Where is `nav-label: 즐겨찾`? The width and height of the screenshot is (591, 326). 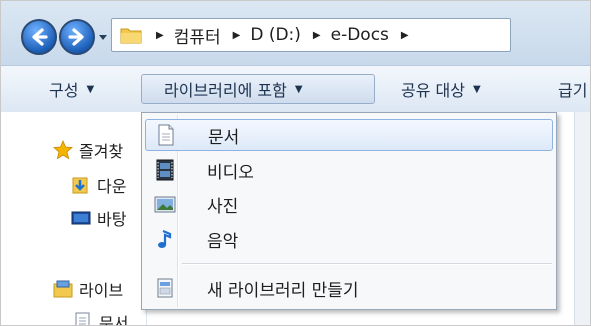 nav-label: 즐겨찾 is located at coordinates (101, 151).